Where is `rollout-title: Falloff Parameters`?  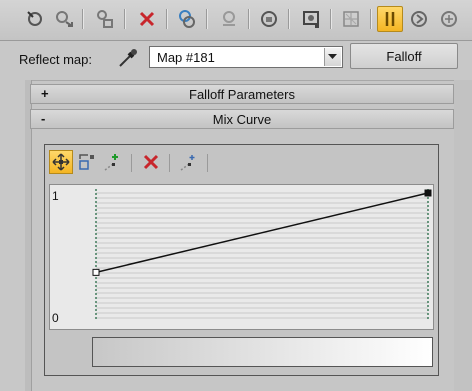 rollout-title: Falloff Parameters is located at coordinates (242, 94).